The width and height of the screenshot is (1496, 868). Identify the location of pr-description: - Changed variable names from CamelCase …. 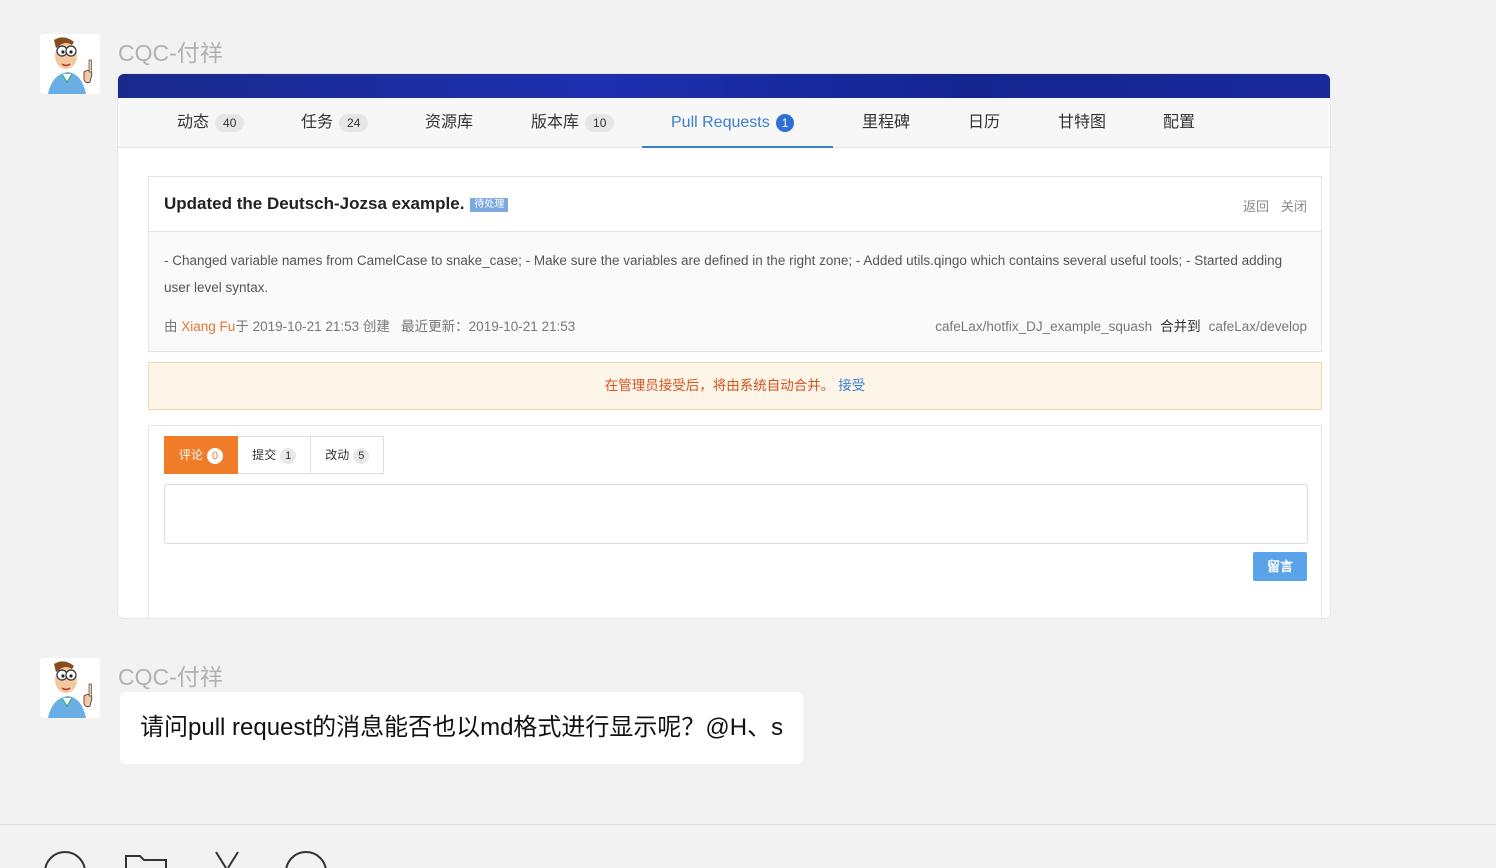
(723, 274).